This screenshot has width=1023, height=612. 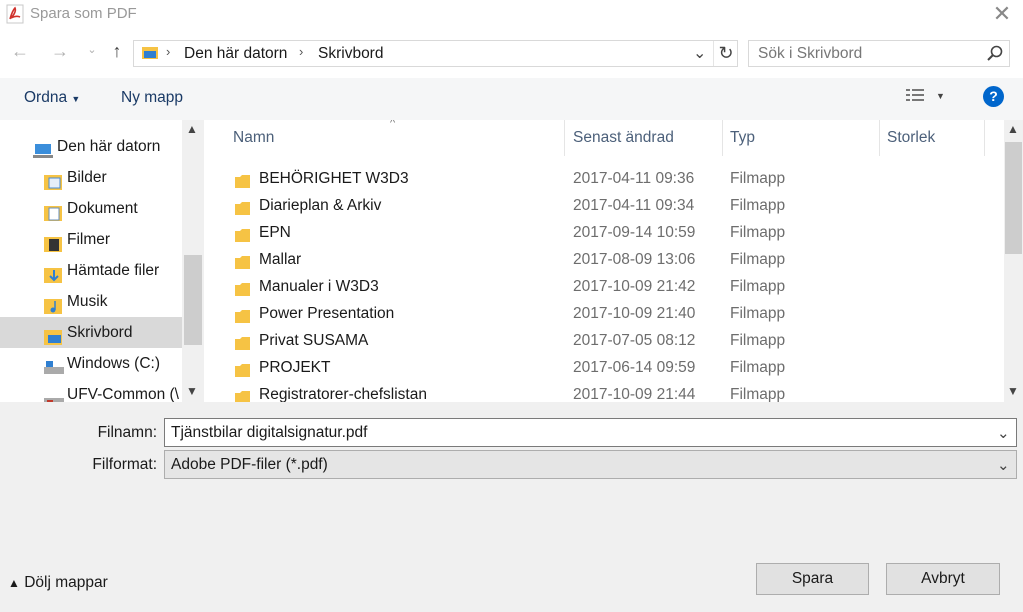 I want to click on chevron-up-icon: ▲, so click(x=14, y=583).